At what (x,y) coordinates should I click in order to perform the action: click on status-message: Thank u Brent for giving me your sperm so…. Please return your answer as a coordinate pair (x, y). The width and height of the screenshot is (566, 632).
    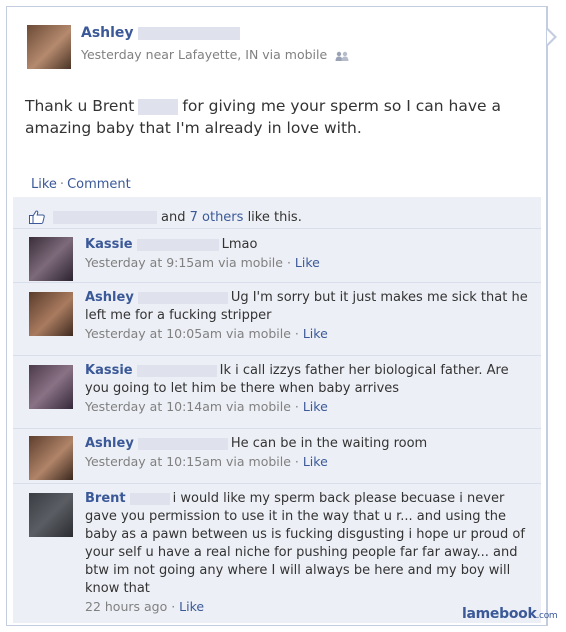
    Looking at the image, I should click on (280, 117).